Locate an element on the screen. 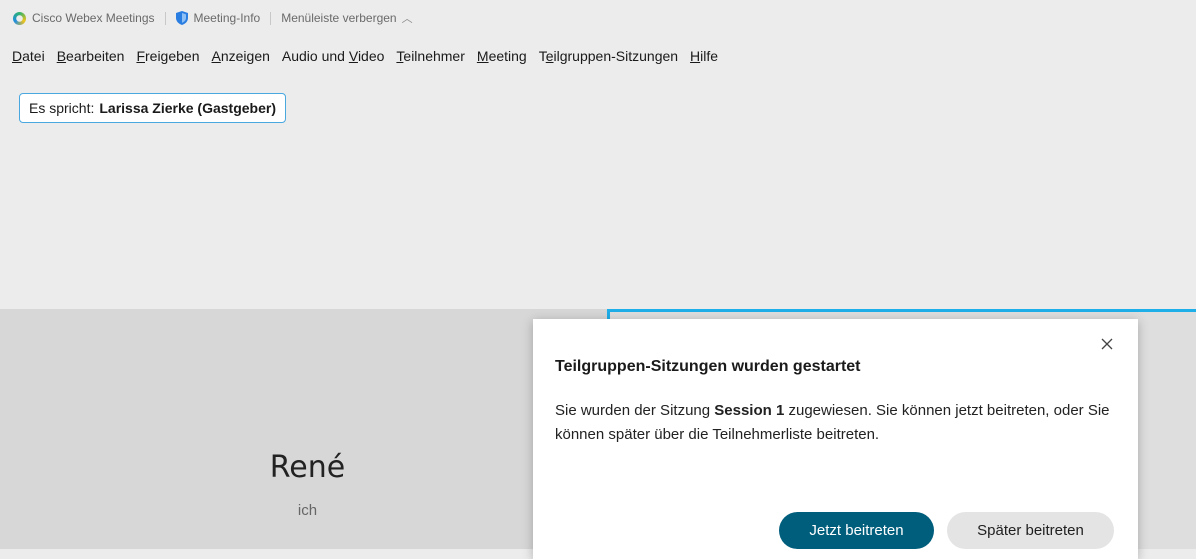 The image size is (1196, 559). menu-teilgruppen-accel: e is located at coordinates (549, 56).